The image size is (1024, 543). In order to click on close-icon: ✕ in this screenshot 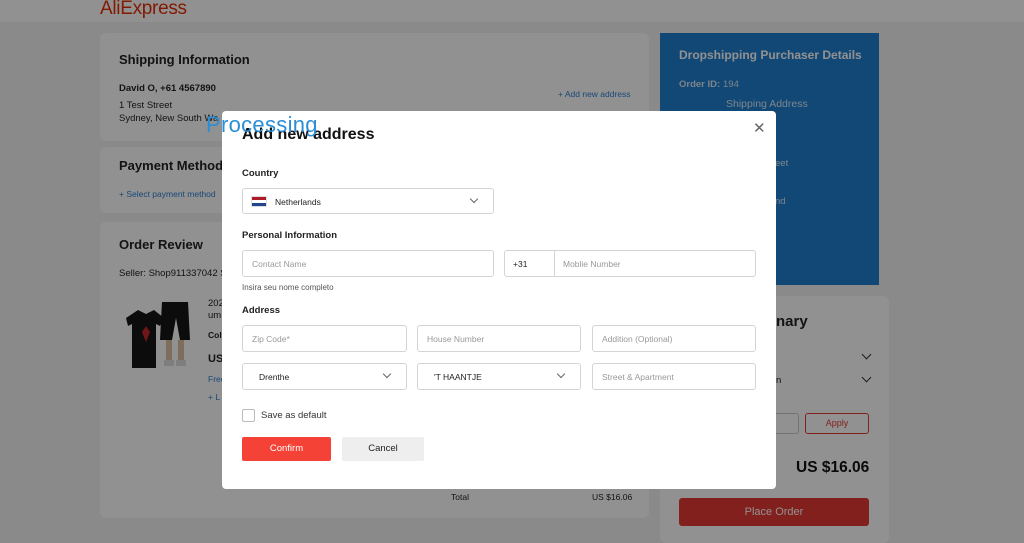, I will do `click(759, 128)`.